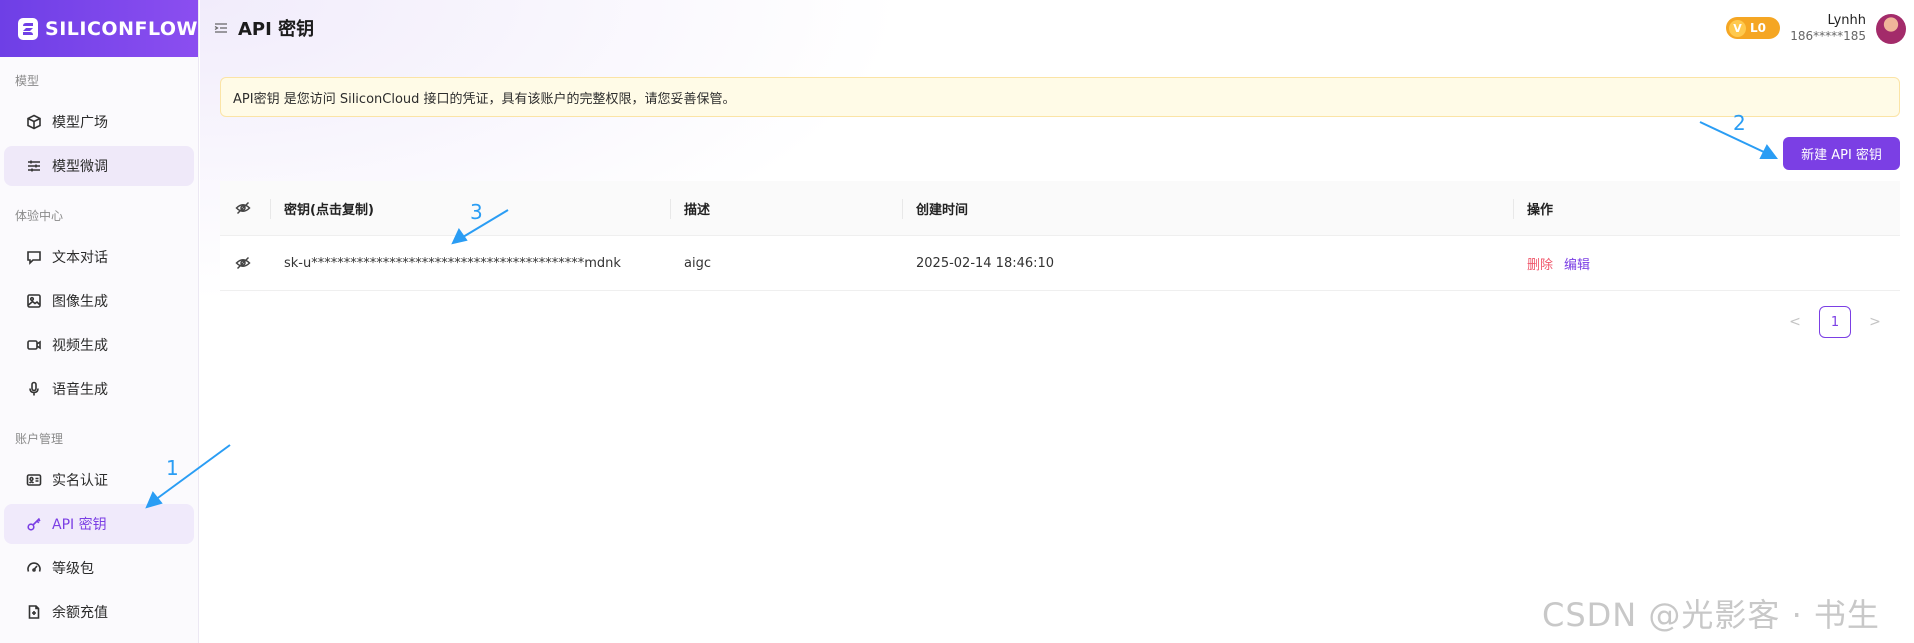  Describe the element at coordinates (80, 613) in the screenshot. I see `sidebar-item-label: 余额充值` at that location.